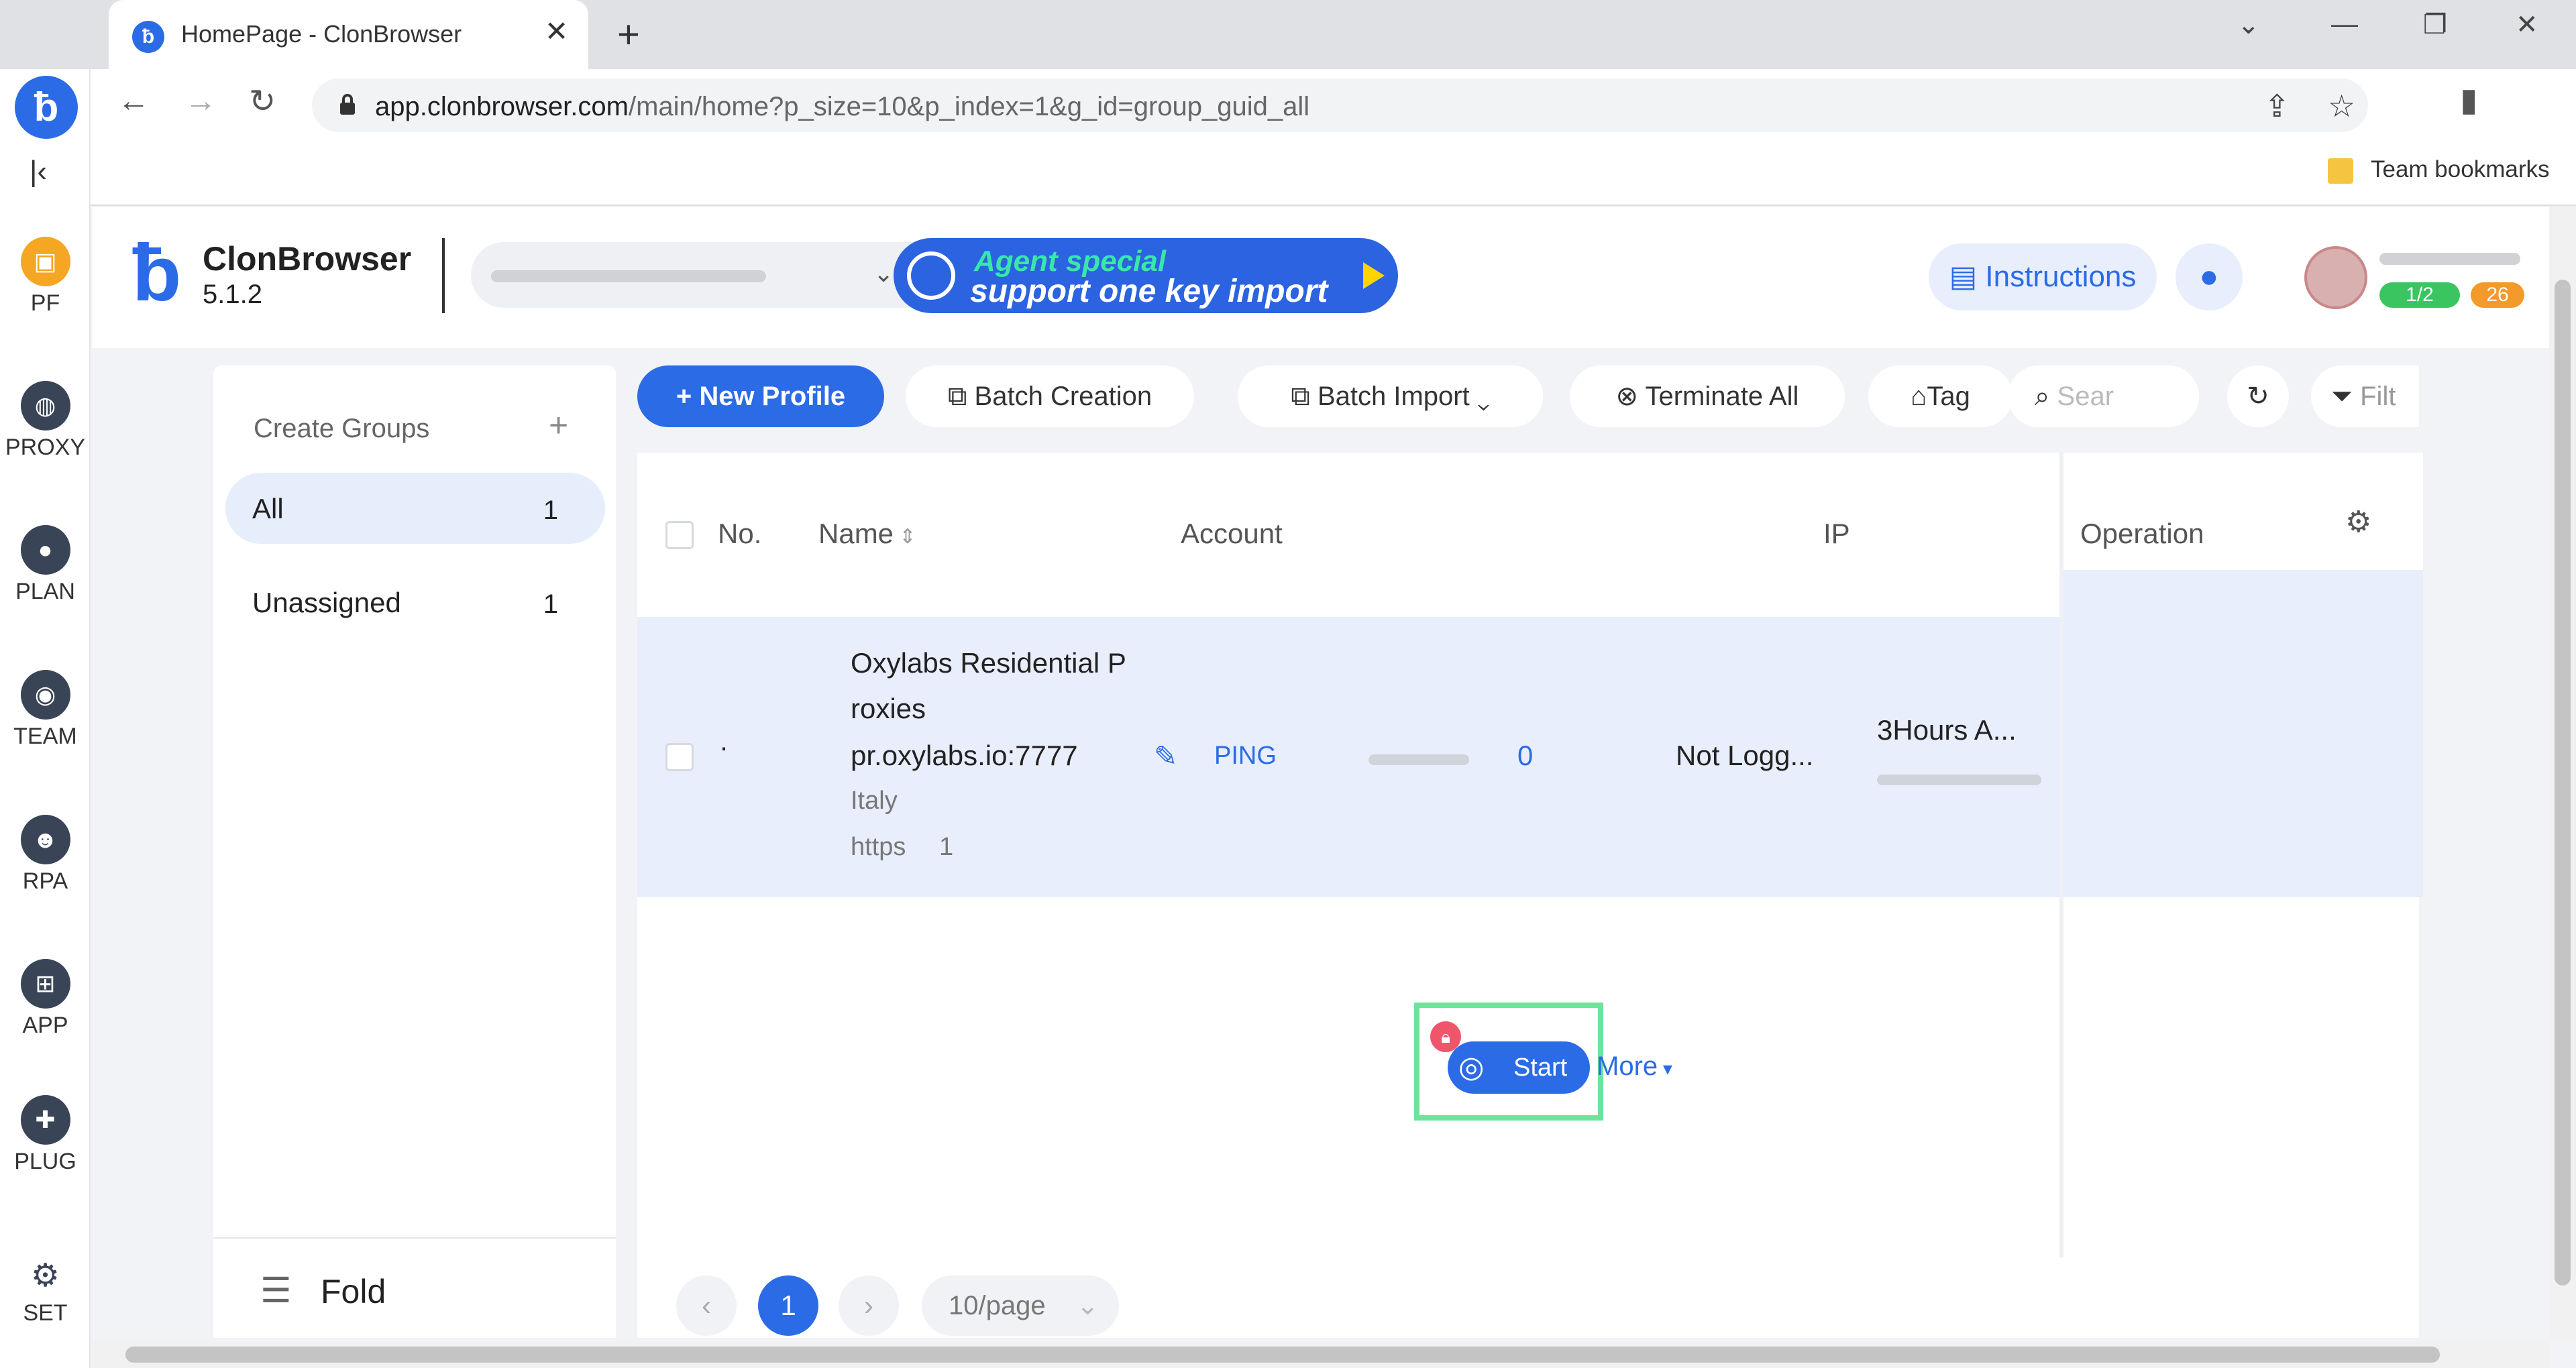 The image size is (2576, 1368). Describe the element at coordinates (2243, 511) in the screenshot. I see `operation-header: Operation ⚙` at that location.